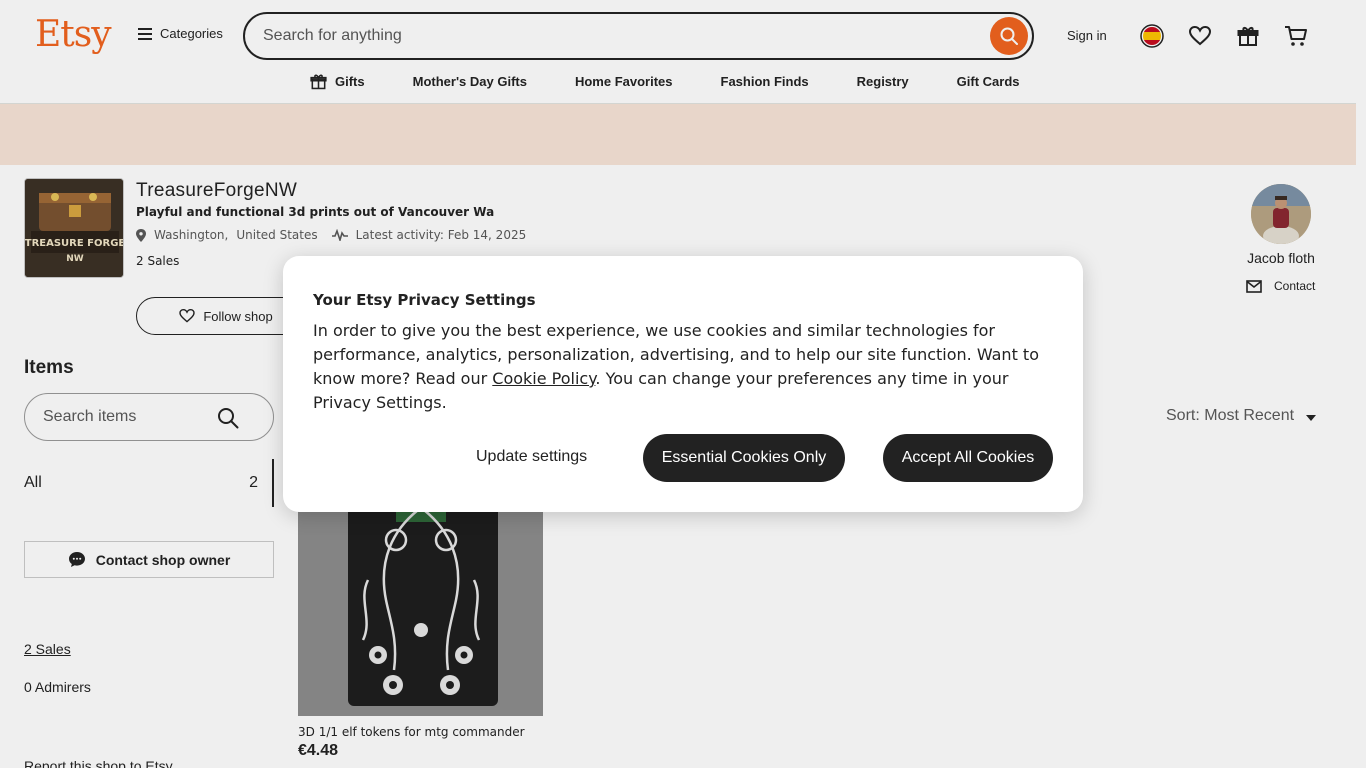 Image resolution: width=1366 pixels, height=768 pixels. Describe the element at coordinates (744, 458) in the screenshot. I see `essential-cookies-button: Essential Cookies Only` at that location.